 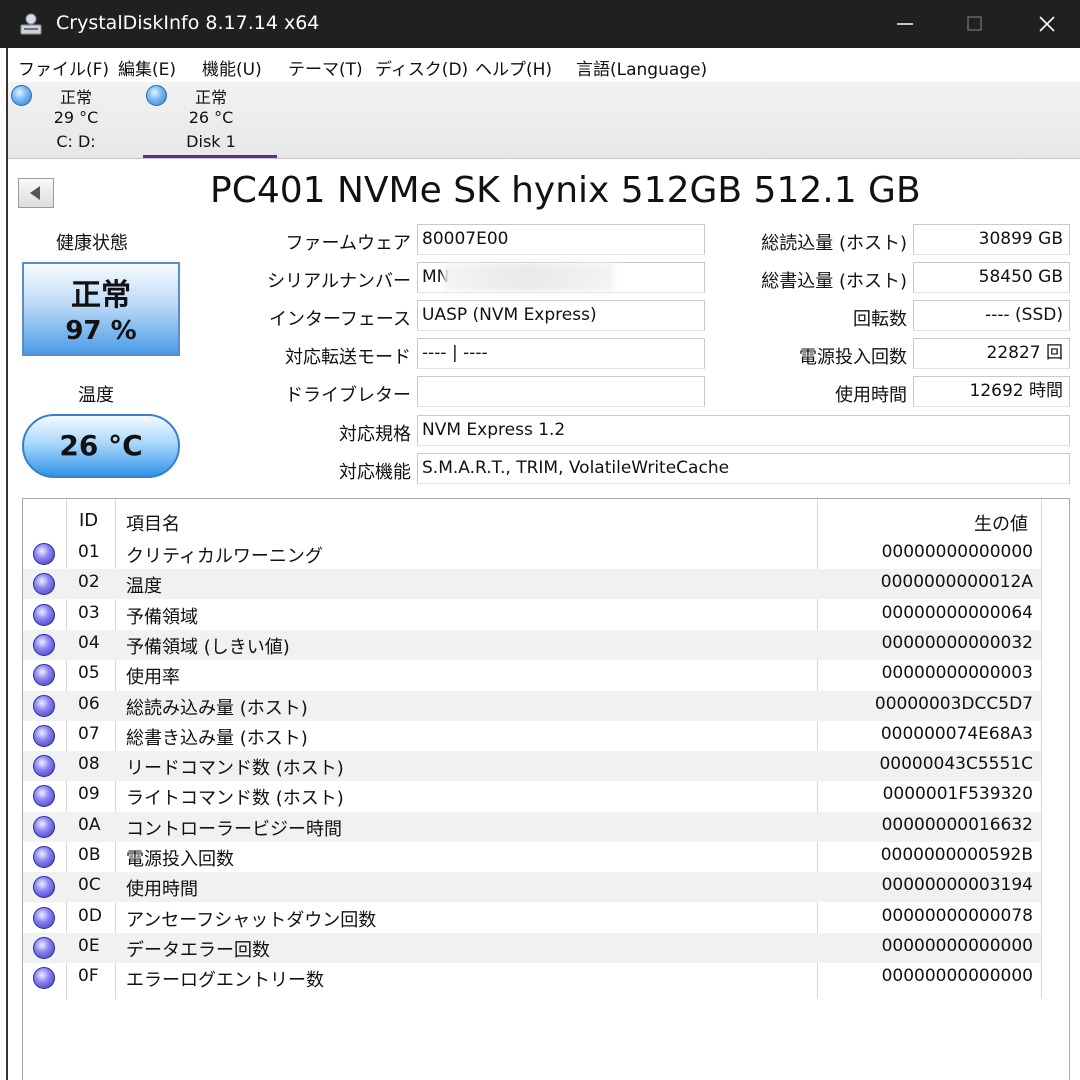 What do you see at coordinates (991, 353) in the screenshot?
I see `power-on-count-value: 22827 回` at bounding box center [991, 353].